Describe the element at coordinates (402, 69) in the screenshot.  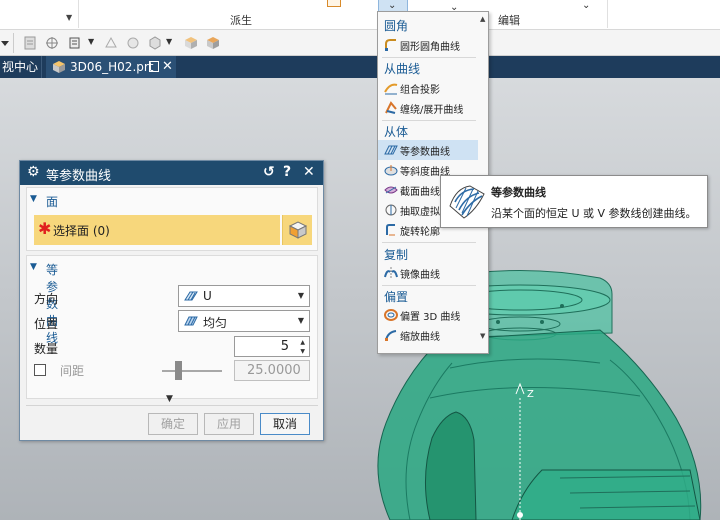
I see `menu-group-from-curve: 从曲线` at that location.